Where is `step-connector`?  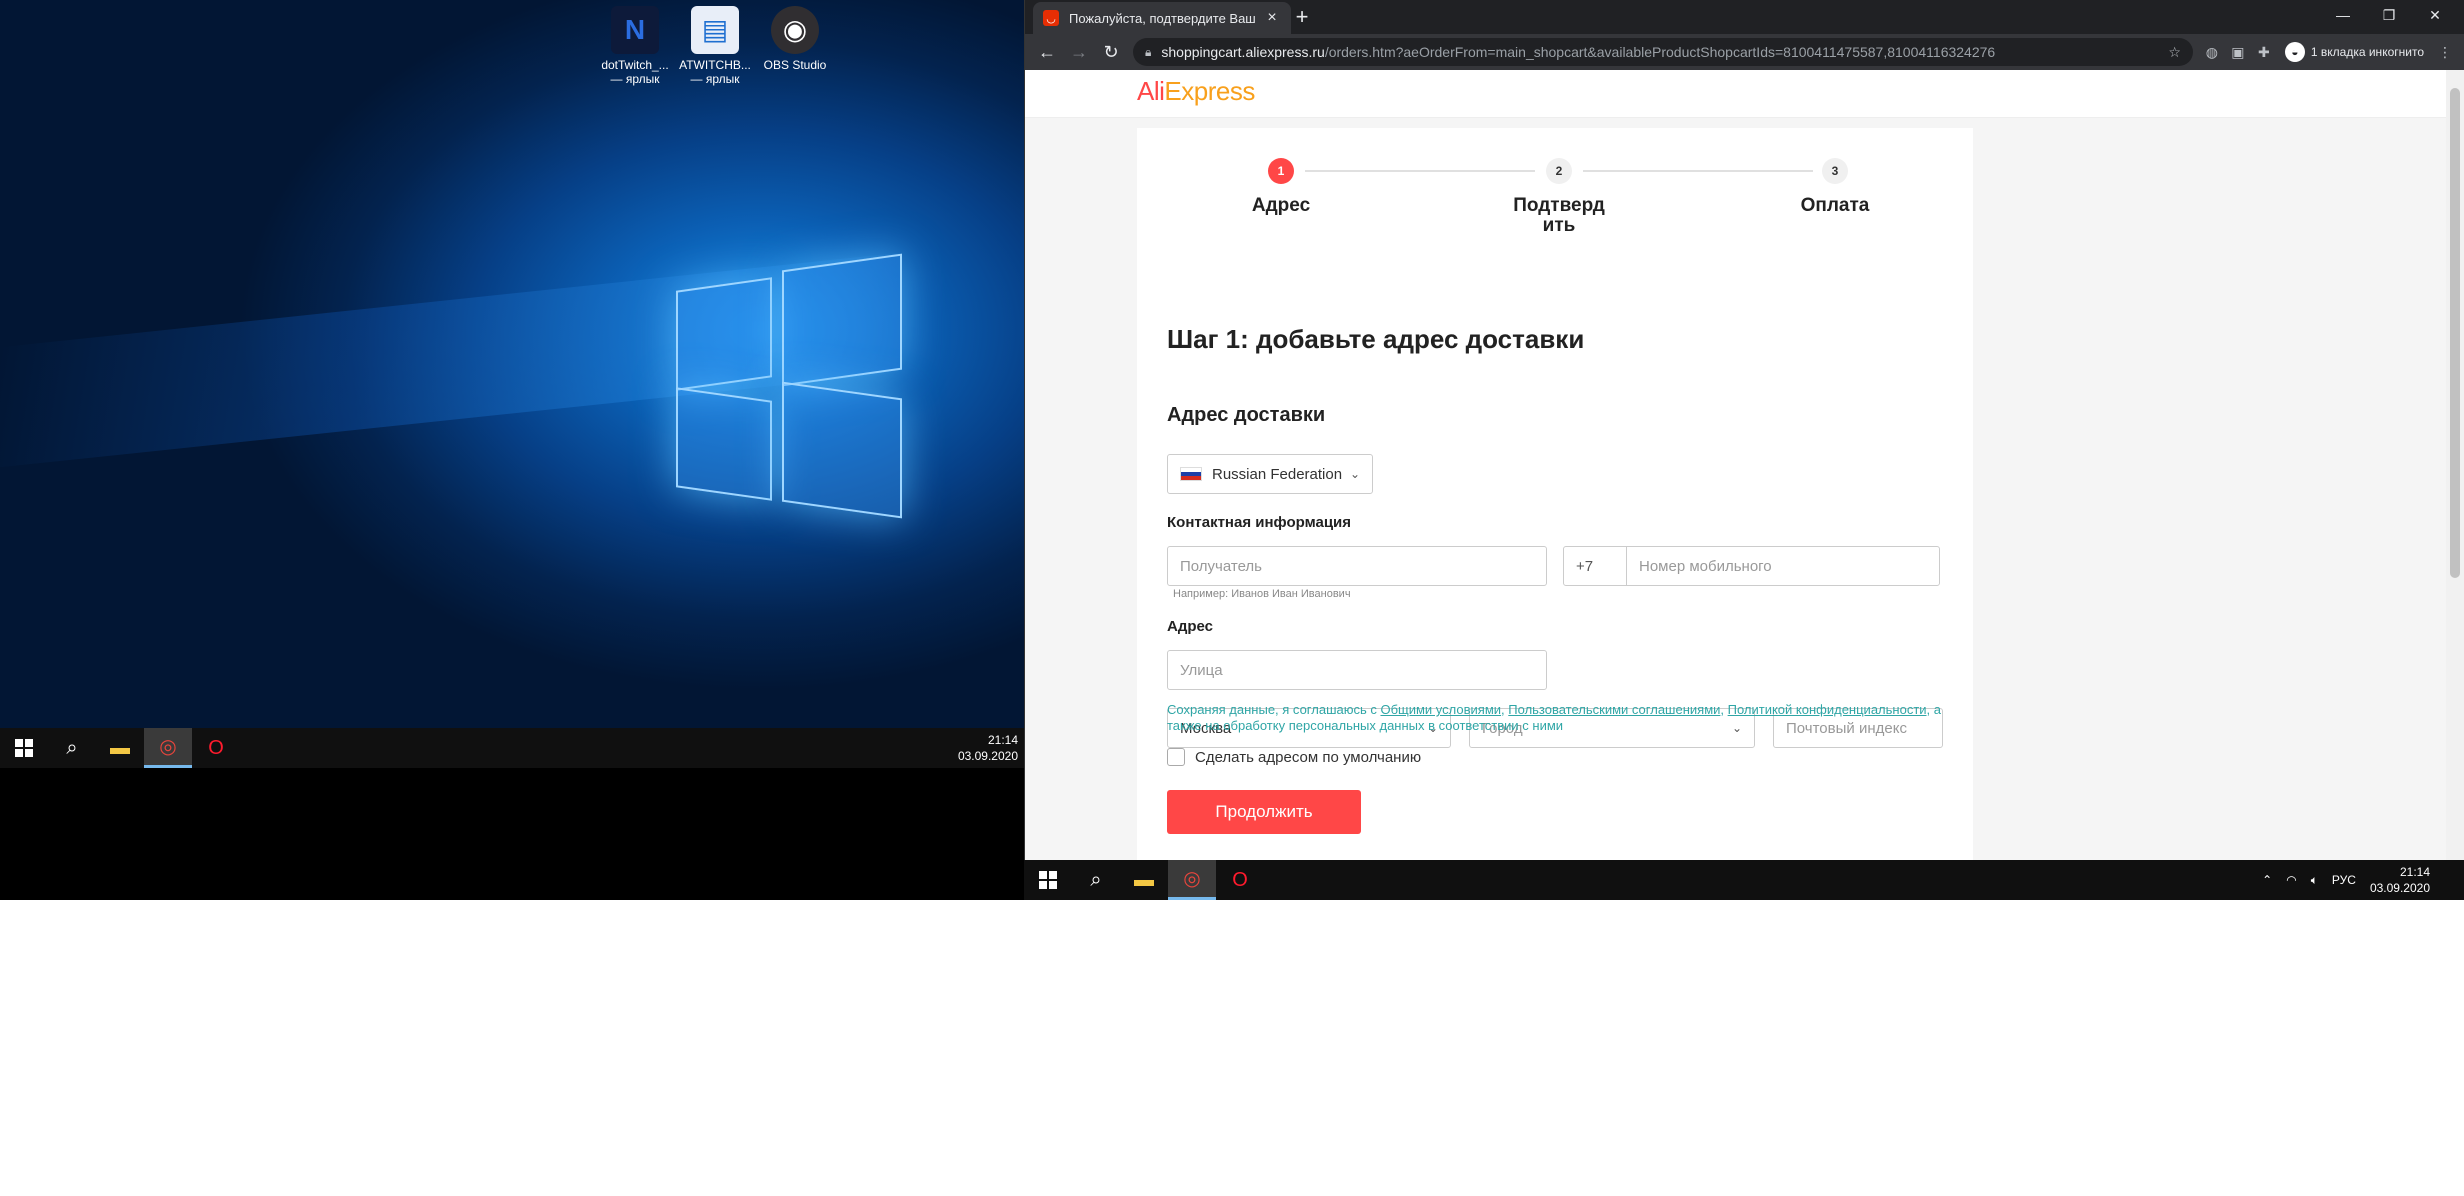
step-connector is located at coordinates (1420, 171).